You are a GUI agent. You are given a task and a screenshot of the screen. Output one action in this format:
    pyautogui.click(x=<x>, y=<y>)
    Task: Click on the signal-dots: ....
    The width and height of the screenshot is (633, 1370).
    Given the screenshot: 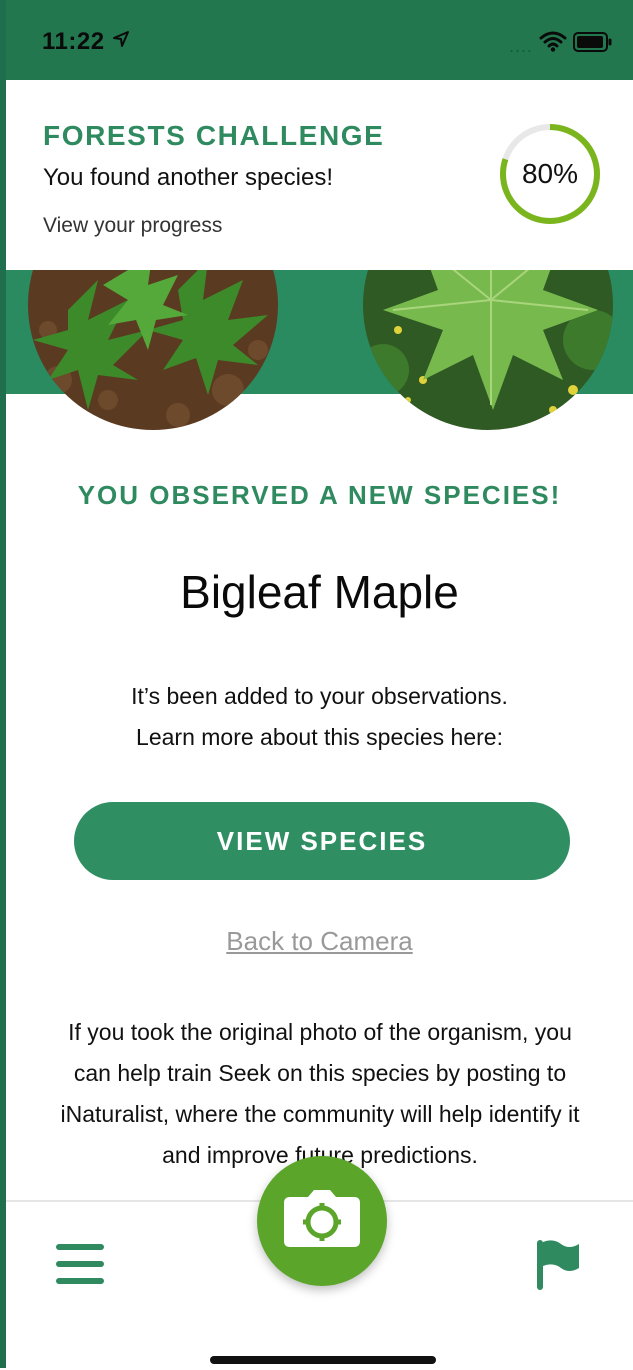 What is the action you would take?
    pyautogui.click(x=520, y=46)
    